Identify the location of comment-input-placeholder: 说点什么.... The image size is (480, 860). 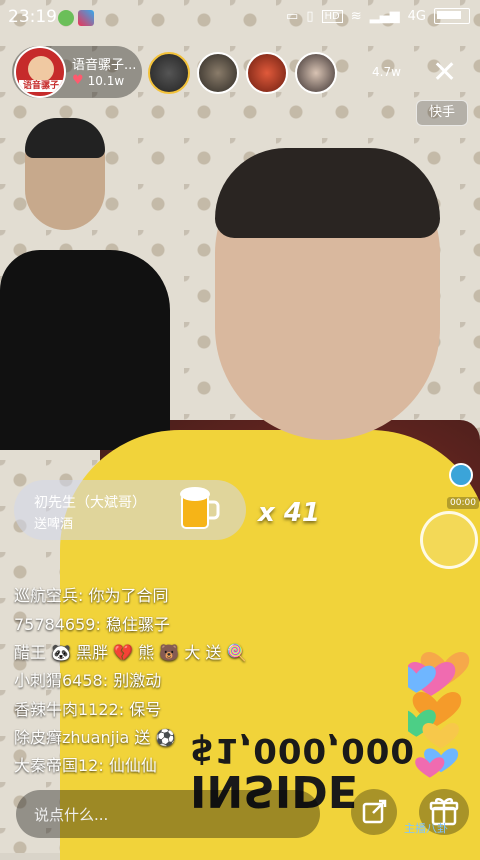
(71, 815).